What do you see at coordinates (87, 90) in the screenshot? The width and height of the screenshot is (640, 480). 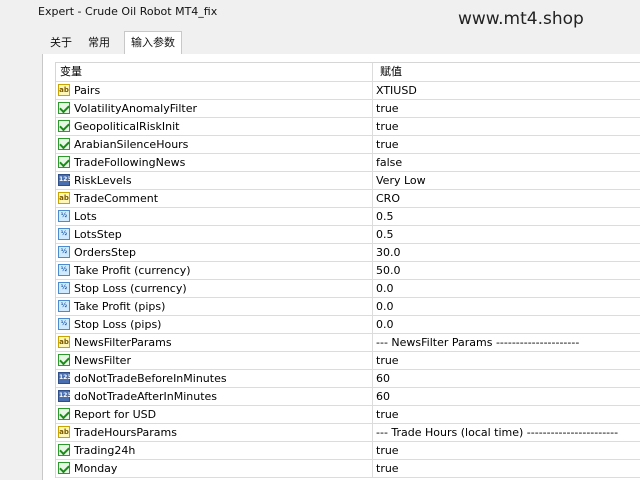 I see `variable-name: Pairs` at bounding box center [87, 90].